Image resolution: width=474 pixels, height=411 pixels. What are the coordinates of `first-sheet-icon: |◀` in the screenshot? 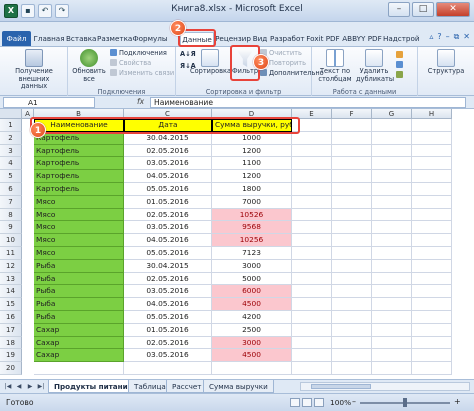 It's located at (8, 387).